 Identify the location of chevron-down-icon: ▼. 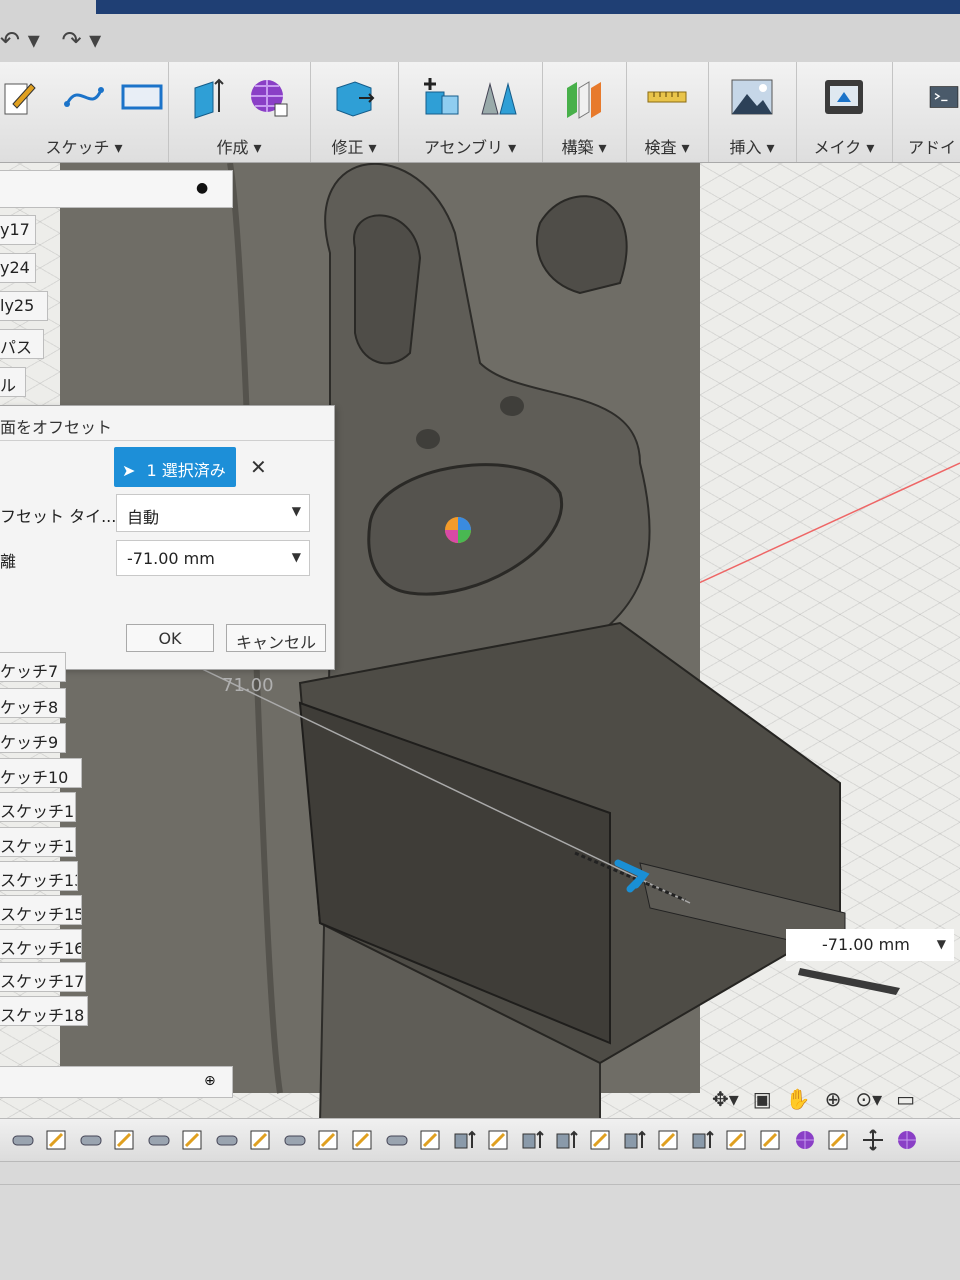
(296, 511).